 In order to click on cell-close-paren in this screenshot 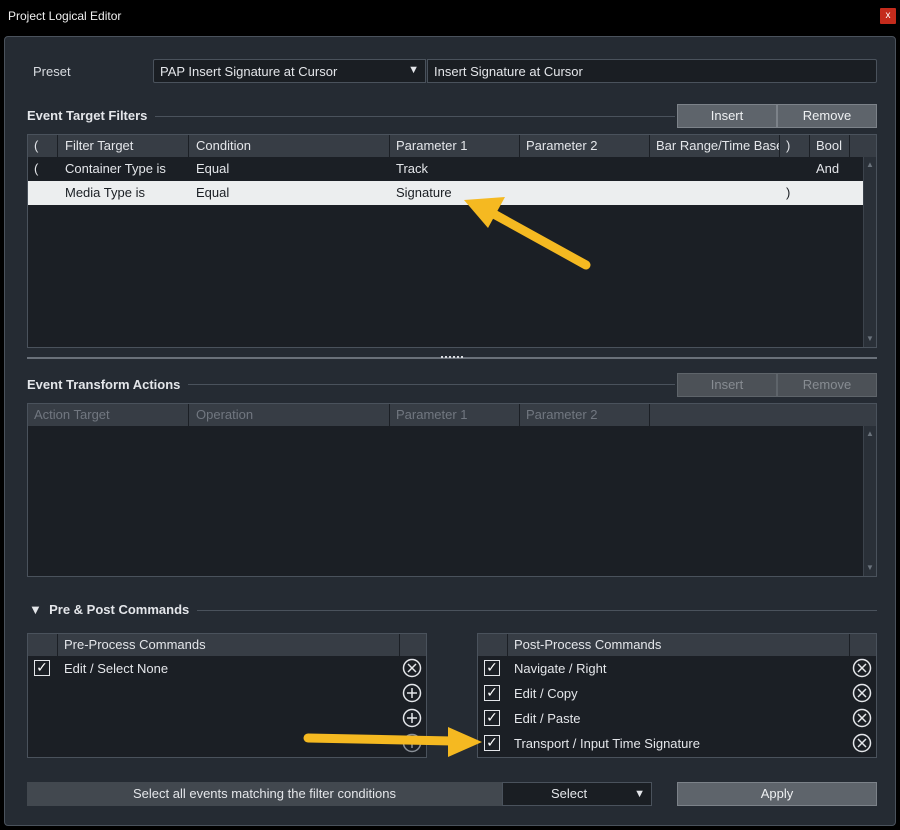, I will do `click(783, 169)`.